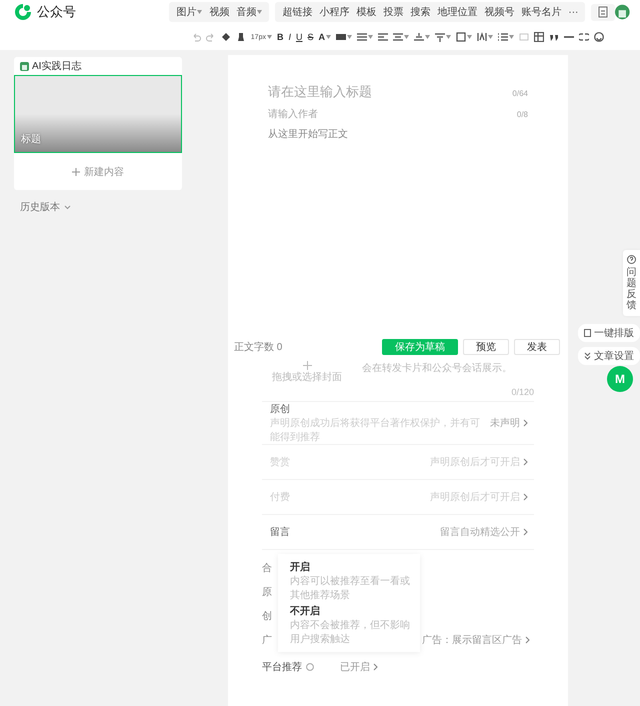 This screenshot has width=640, height=706. Describe the element at coordinates (324, 37) in the screenshot. I see `format-button: A` at that location.